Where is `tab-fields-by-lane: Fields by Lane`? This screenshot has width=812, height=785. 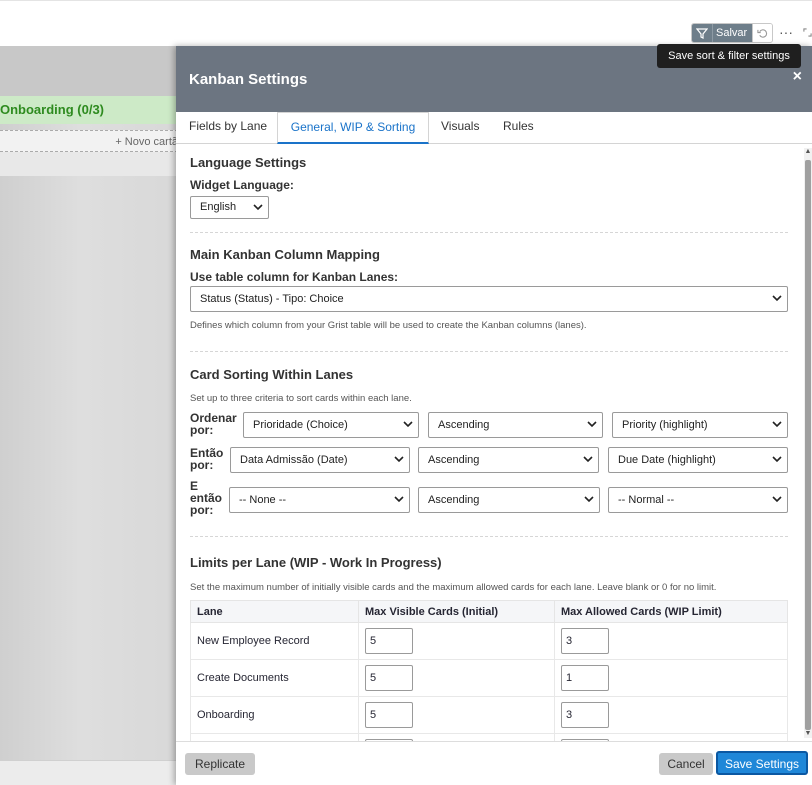
tab-fields-by-lane: Fields by Lane is located at coordinates (228, 128).